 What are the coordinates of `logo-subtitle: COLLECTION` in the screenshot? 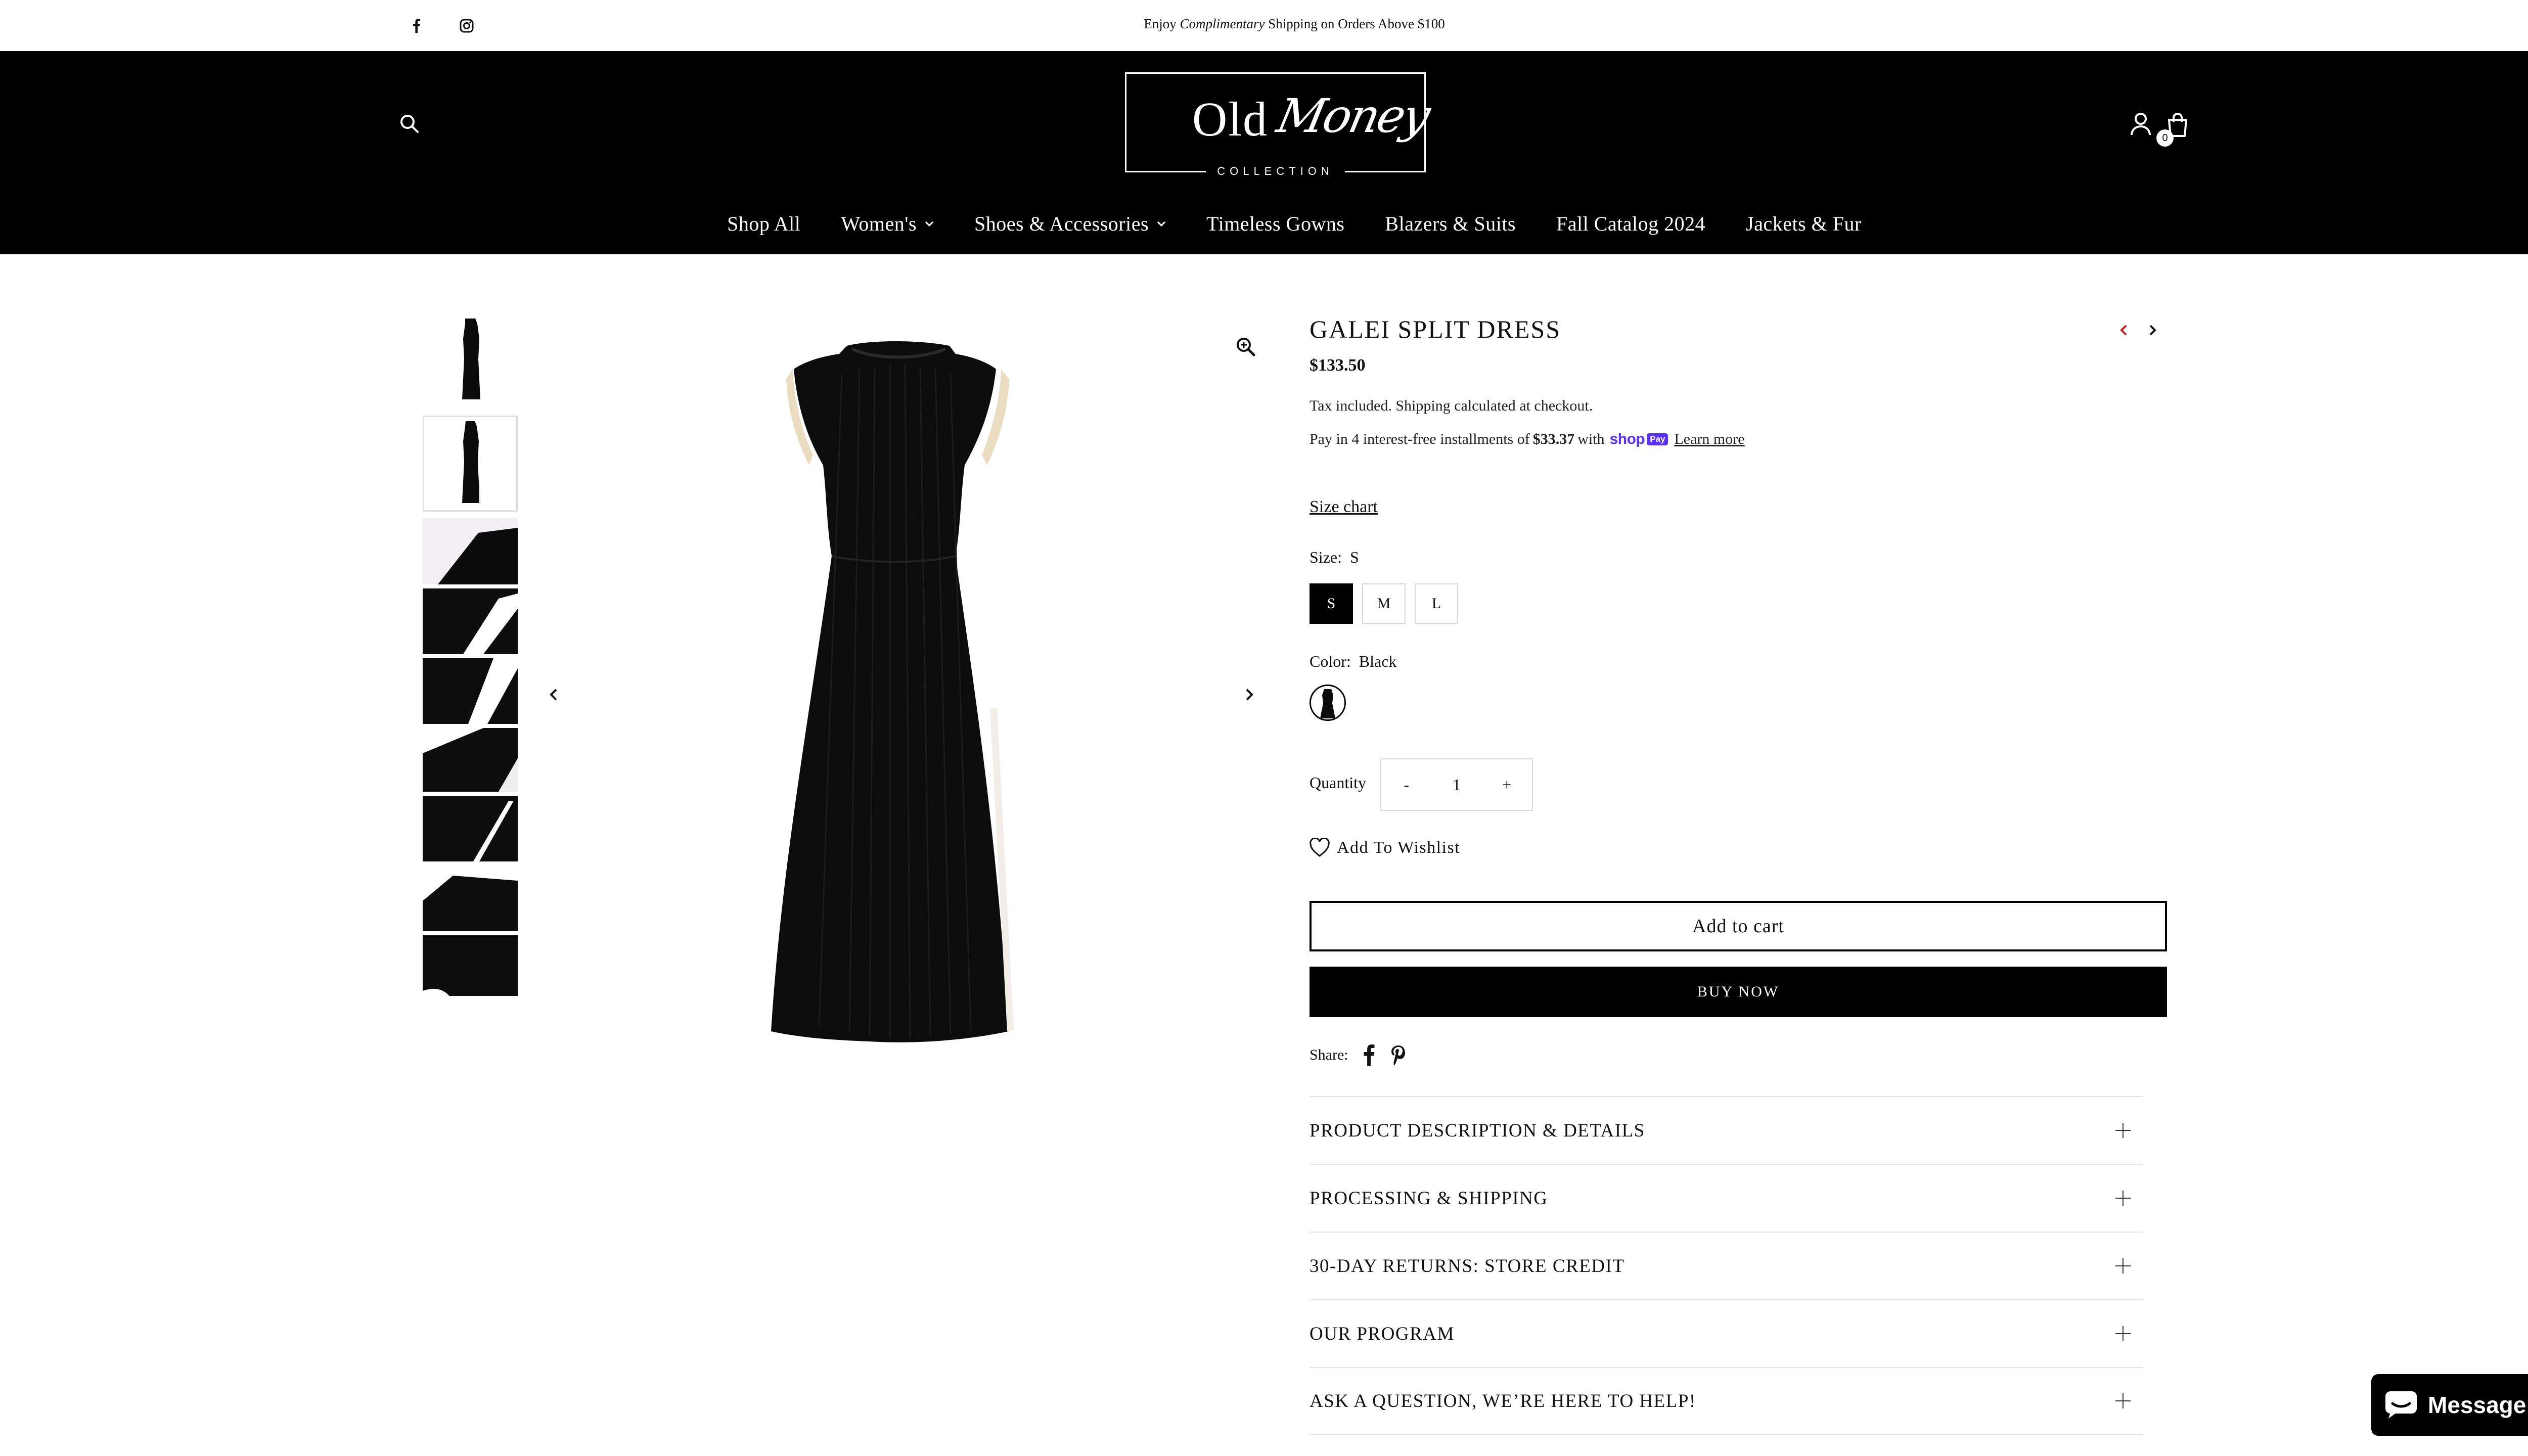 It's located at (1275, 171).